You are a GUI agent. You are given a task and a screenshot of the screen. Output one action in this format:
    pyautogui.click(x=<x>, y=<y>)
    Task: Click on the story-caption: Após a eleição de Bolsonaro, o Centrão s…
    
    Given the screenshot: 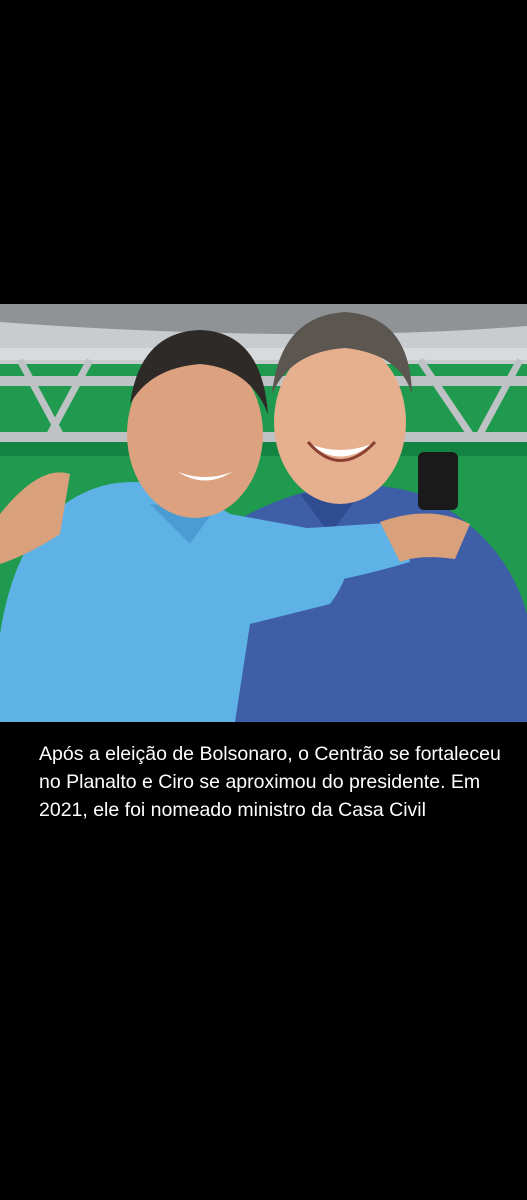 What is the action you would take?
    pyautogui.click(x=270, y=782)
    